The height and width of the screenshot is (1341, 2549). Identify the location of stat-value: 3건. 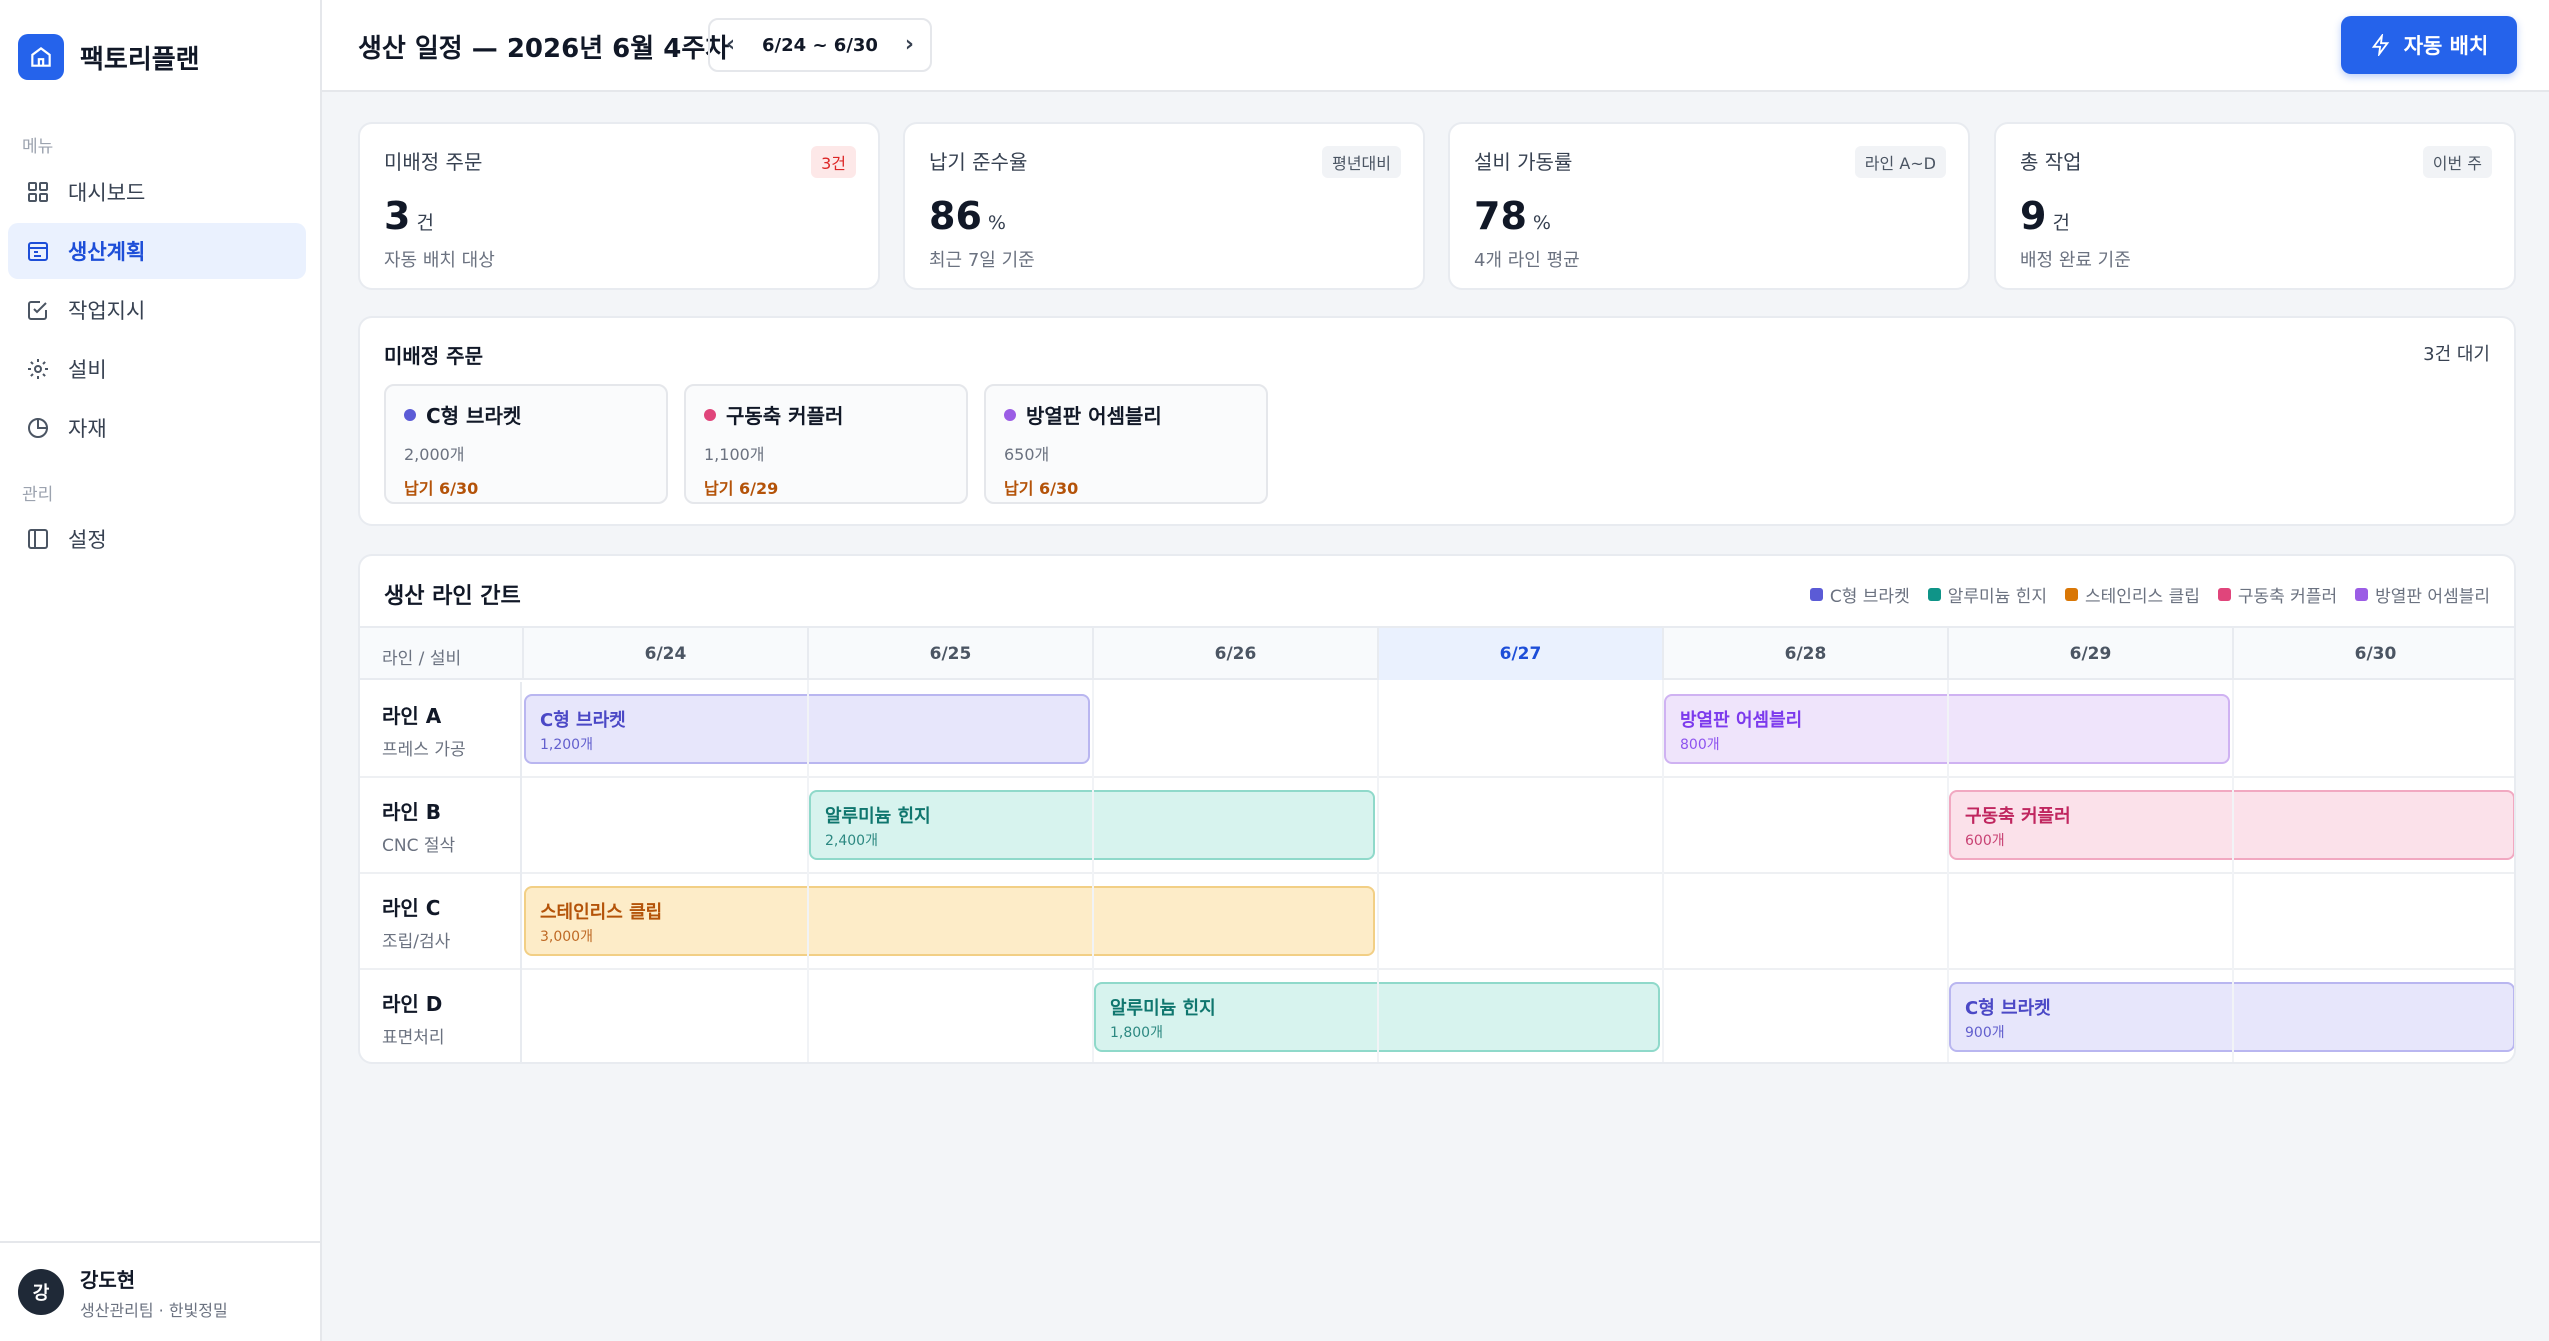
(409, 216).